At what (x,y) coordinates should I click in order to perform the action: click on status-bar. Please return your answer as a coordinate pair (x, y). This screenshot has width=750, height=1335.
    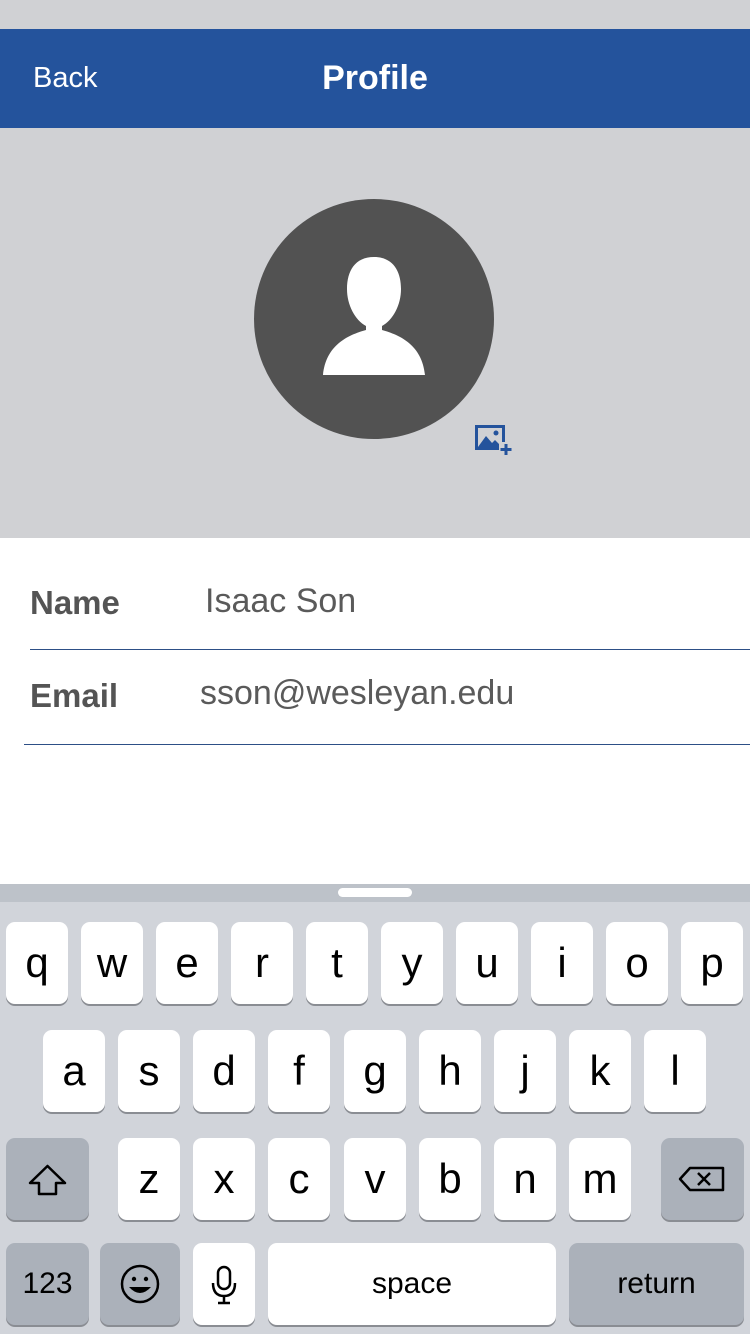
    Looking at the image, I should click on (375, 14).